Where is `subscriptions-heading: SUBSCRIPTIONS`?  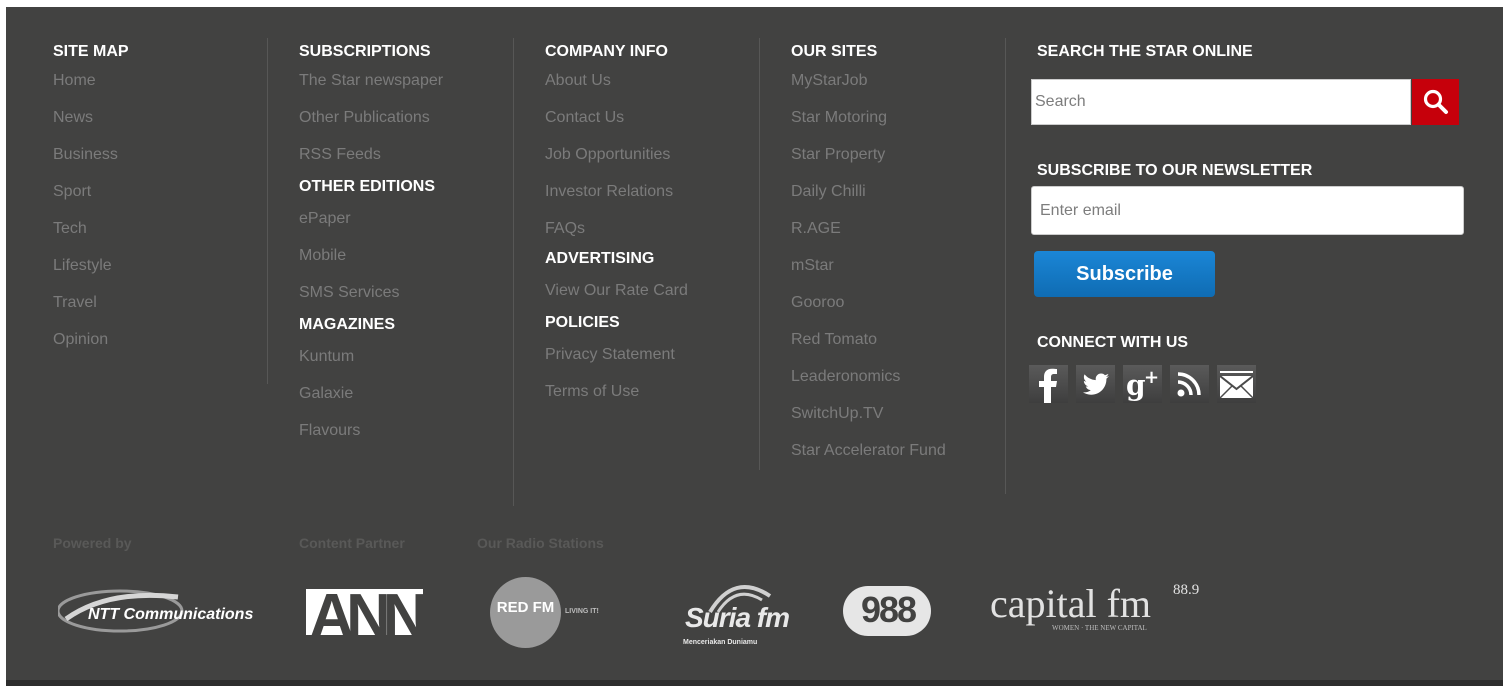 subscriptions-heading: SUBSCRIPTIONS is located at coordinates (365, 51).